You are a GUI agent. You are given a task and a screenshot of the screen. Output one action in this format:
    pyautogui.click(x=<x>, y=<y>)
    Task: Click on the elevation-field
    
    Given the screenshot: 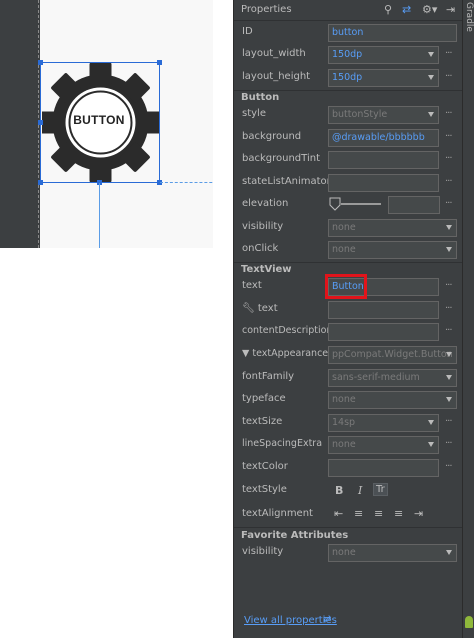 What is the action you would take?
    pyautogui.click(x=414, y=205)
    